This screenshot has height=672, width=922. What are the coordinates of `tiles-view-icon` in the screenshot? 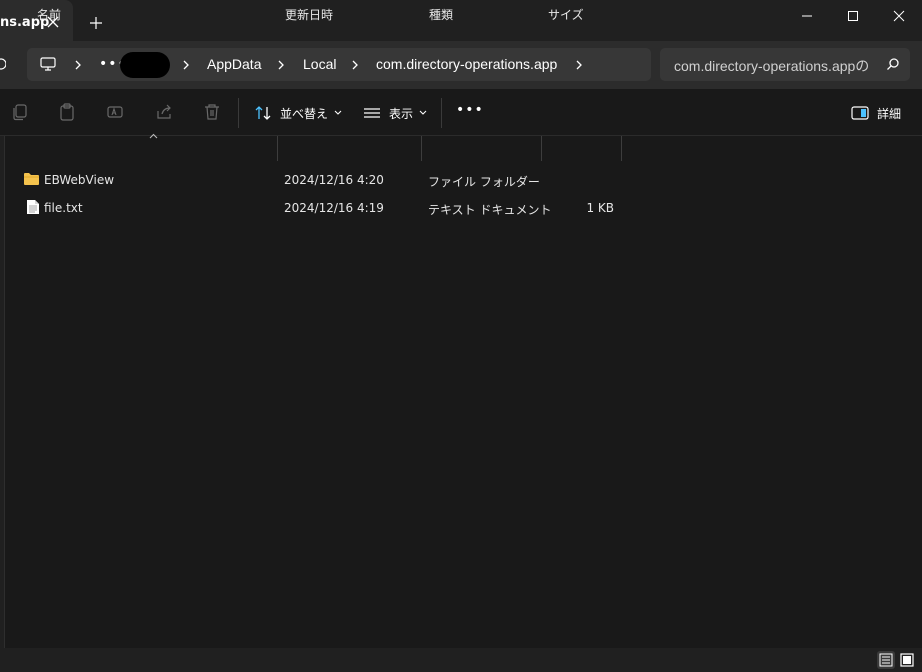 It's located at (907, 660).